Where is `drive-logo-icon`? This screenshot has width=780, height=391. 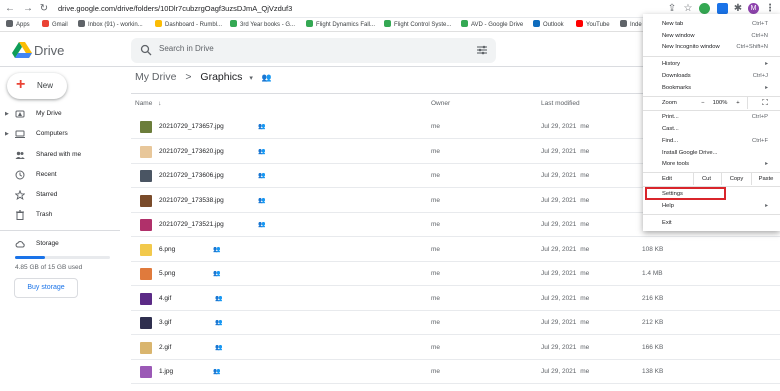 drive-logo-icon is located at coordinates (22, 50).